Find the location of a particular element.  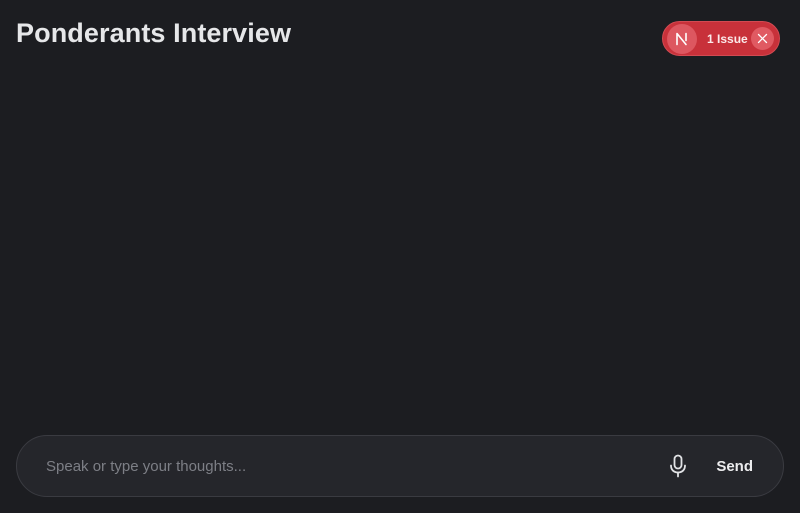

thoughts-input is located at coordinates (355, 466).